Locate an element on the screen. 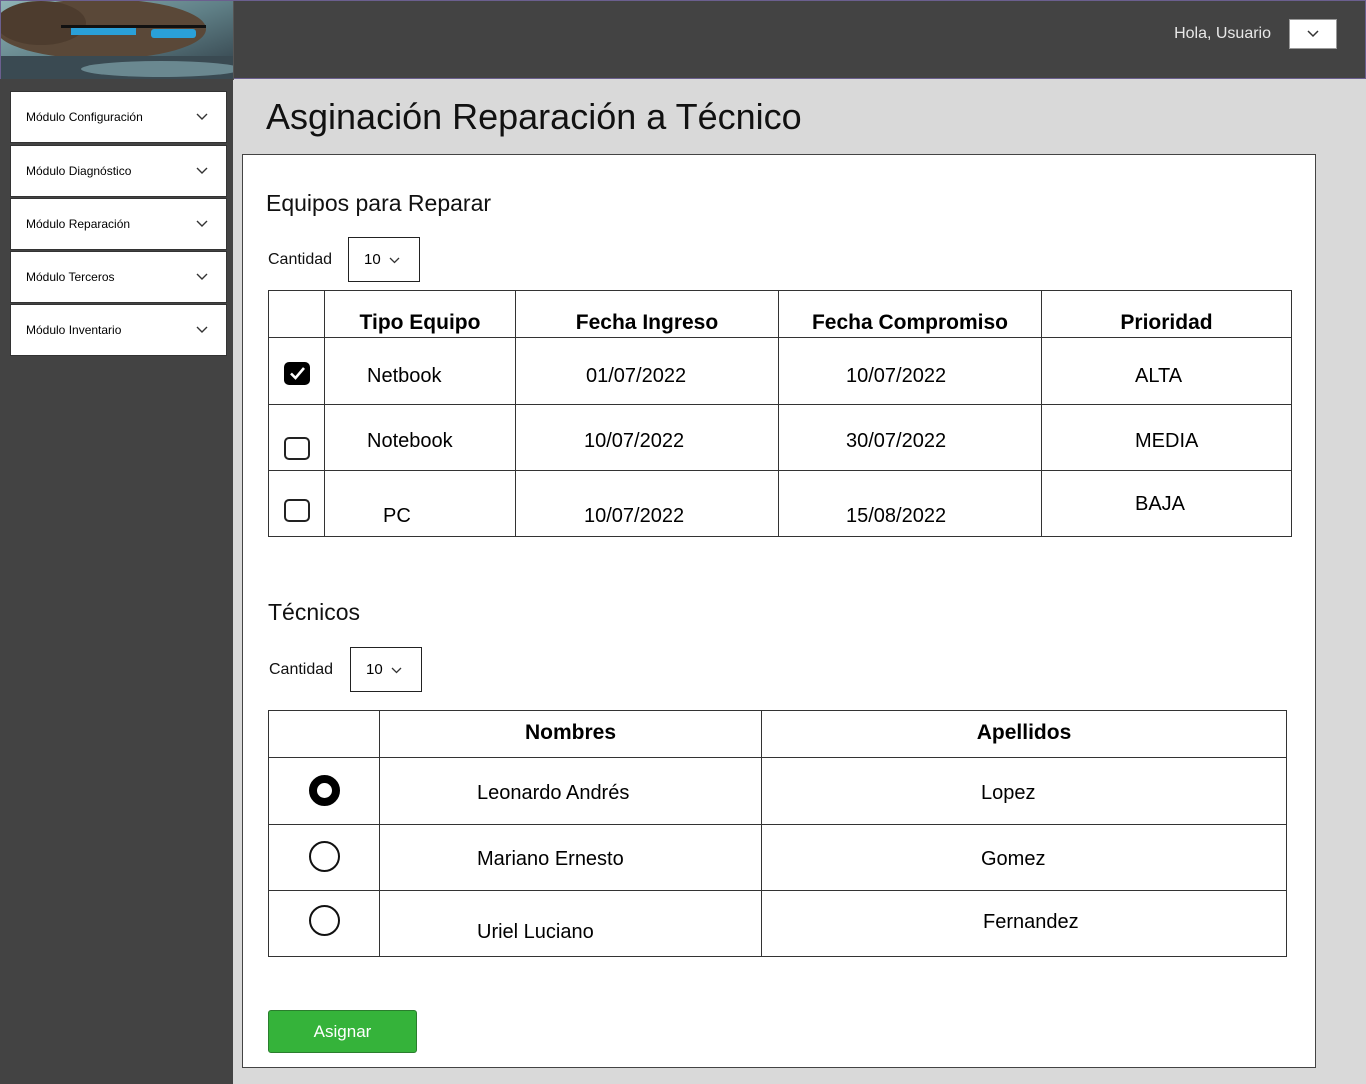 This screenshot has height=1084, width=1366. cell-prioridad: ALTA is located at coordinates (1166, 371).